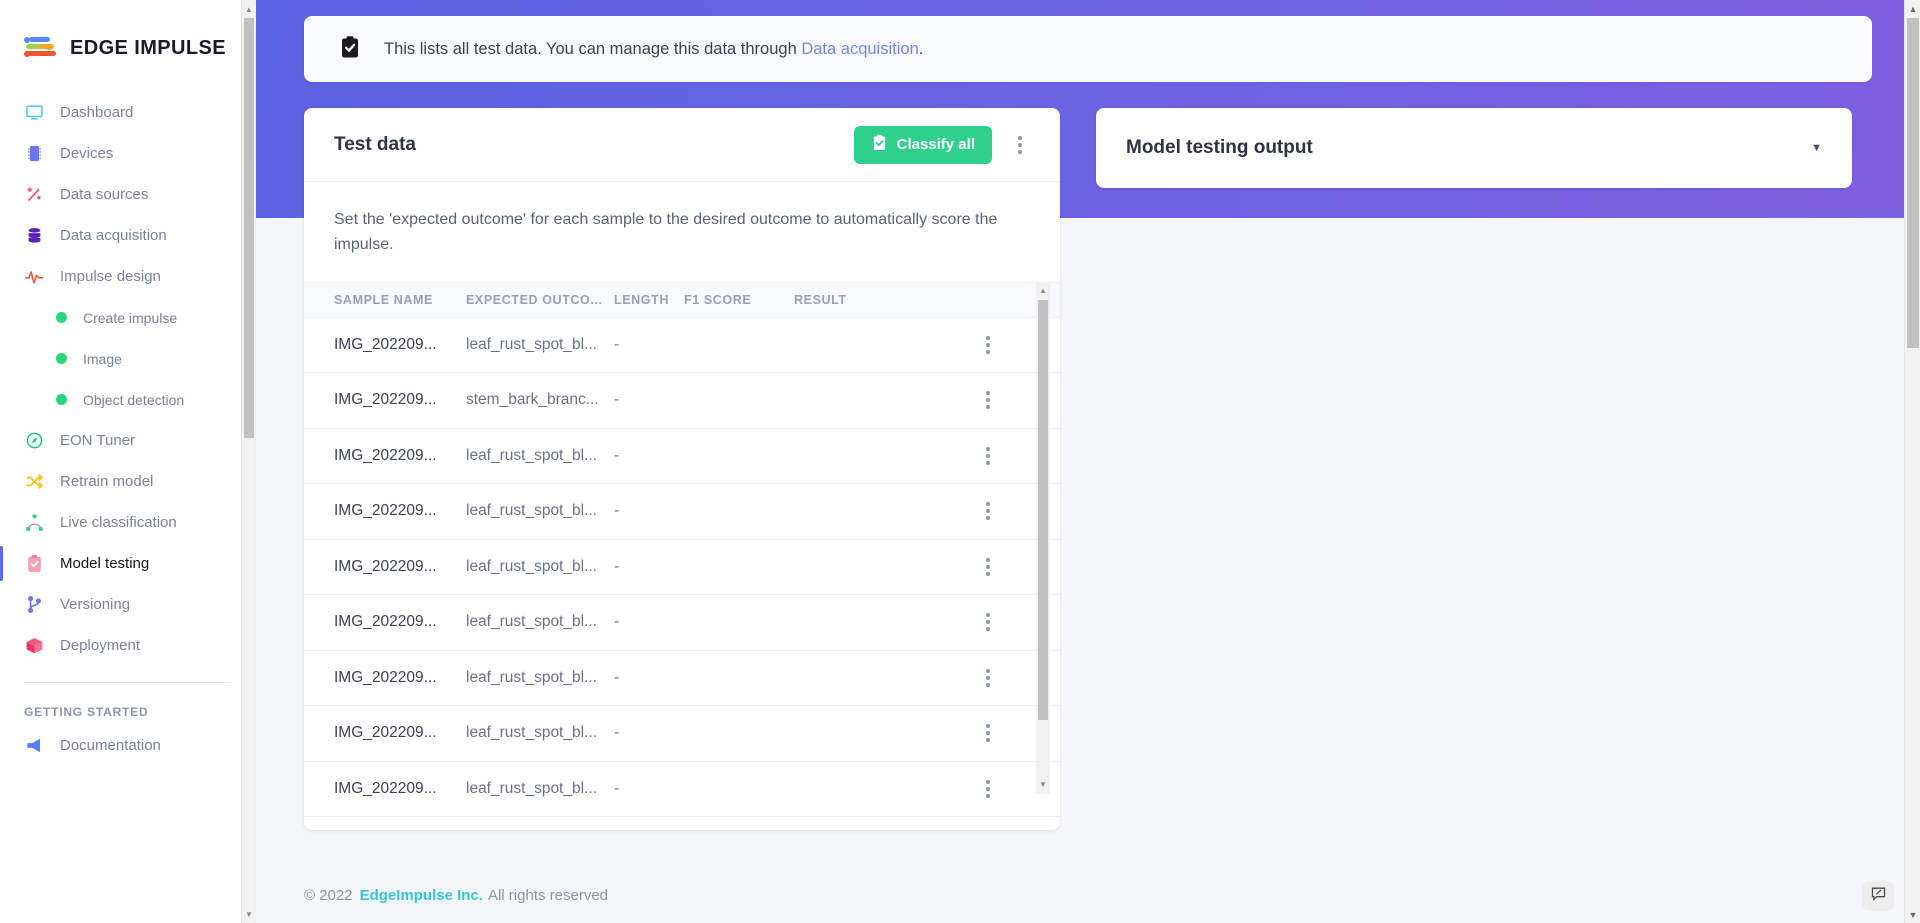  I want to click on sidebar-item-impulse-design: Impulse design, so click(127, 276).